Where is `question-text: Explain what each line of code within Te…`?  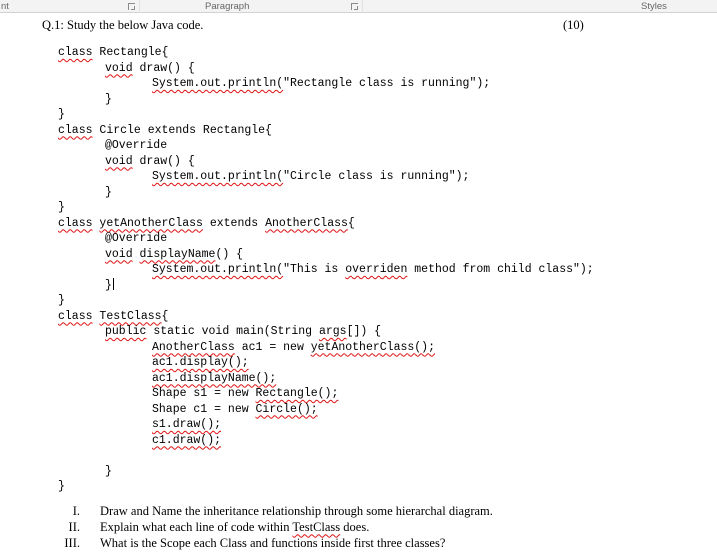
question-text: Explain what each line of code within Te… is located at coordinates (234, 527).